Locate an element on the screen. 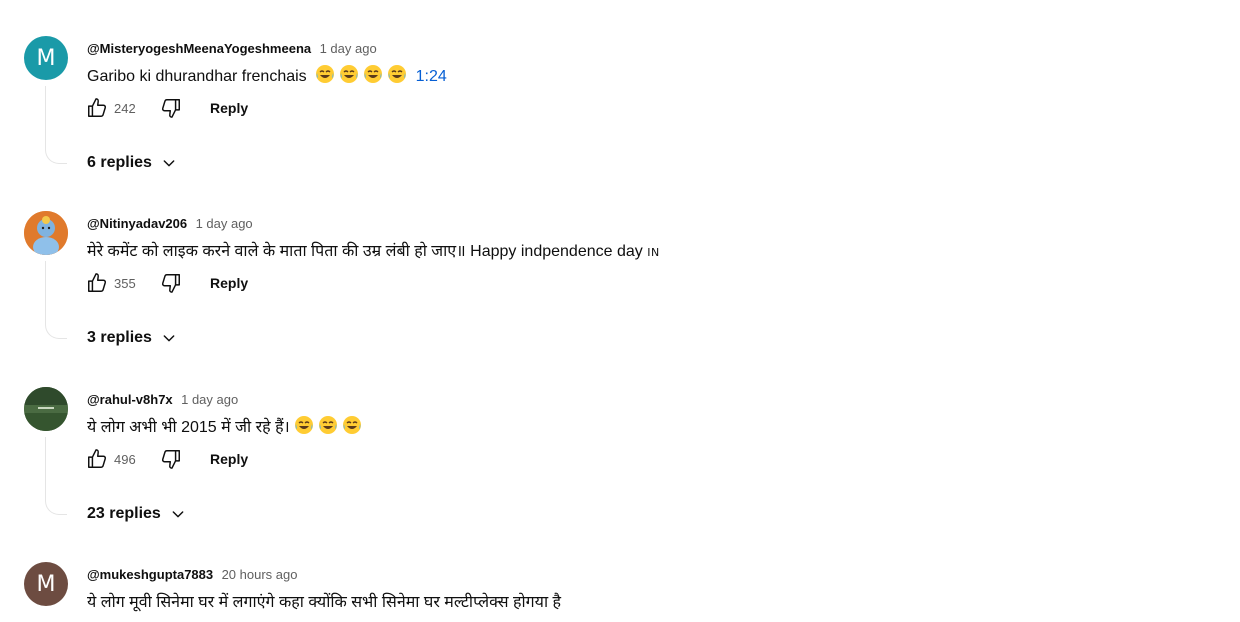  view-replies-button: 3 replies is located at coordinates (132, 338).